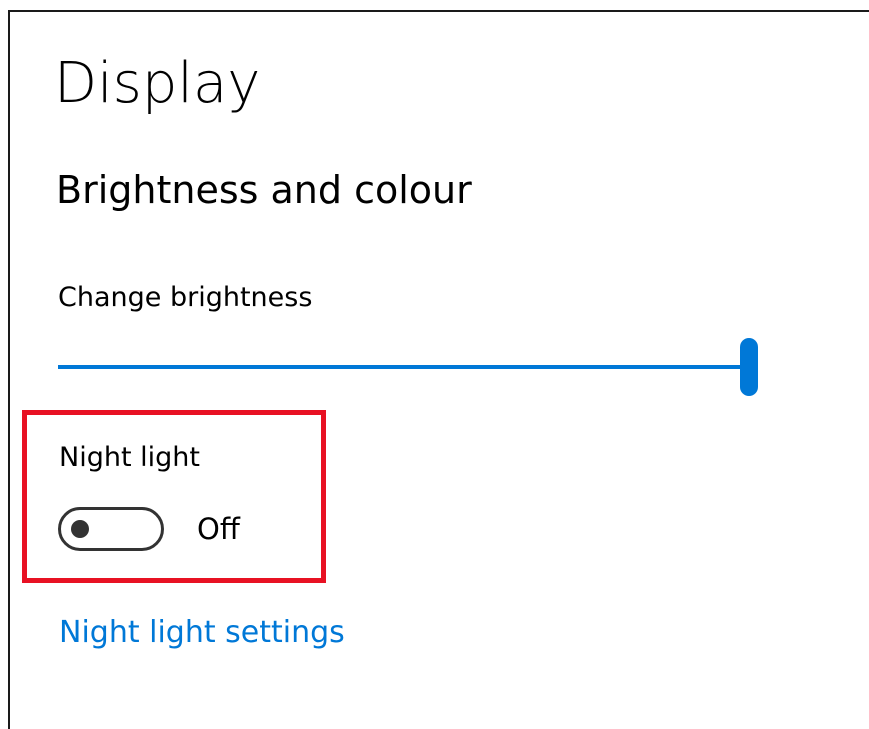 This screenshot has height=729, width=869. I want to click on night-light-label: Night light, so click(129, 457).